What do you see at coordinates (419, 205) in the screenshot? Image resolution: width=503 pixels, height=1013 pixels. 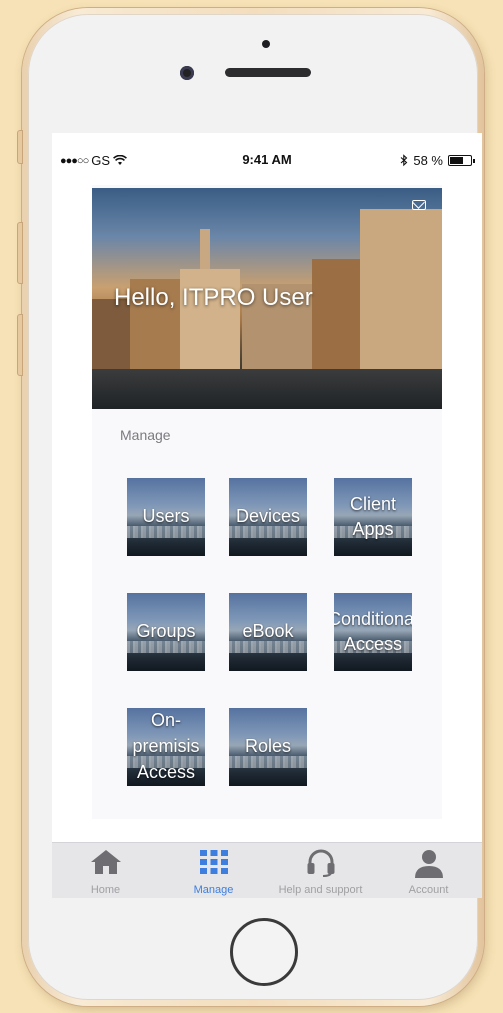 I see `mail-icon` at bounding box center [419, 205].